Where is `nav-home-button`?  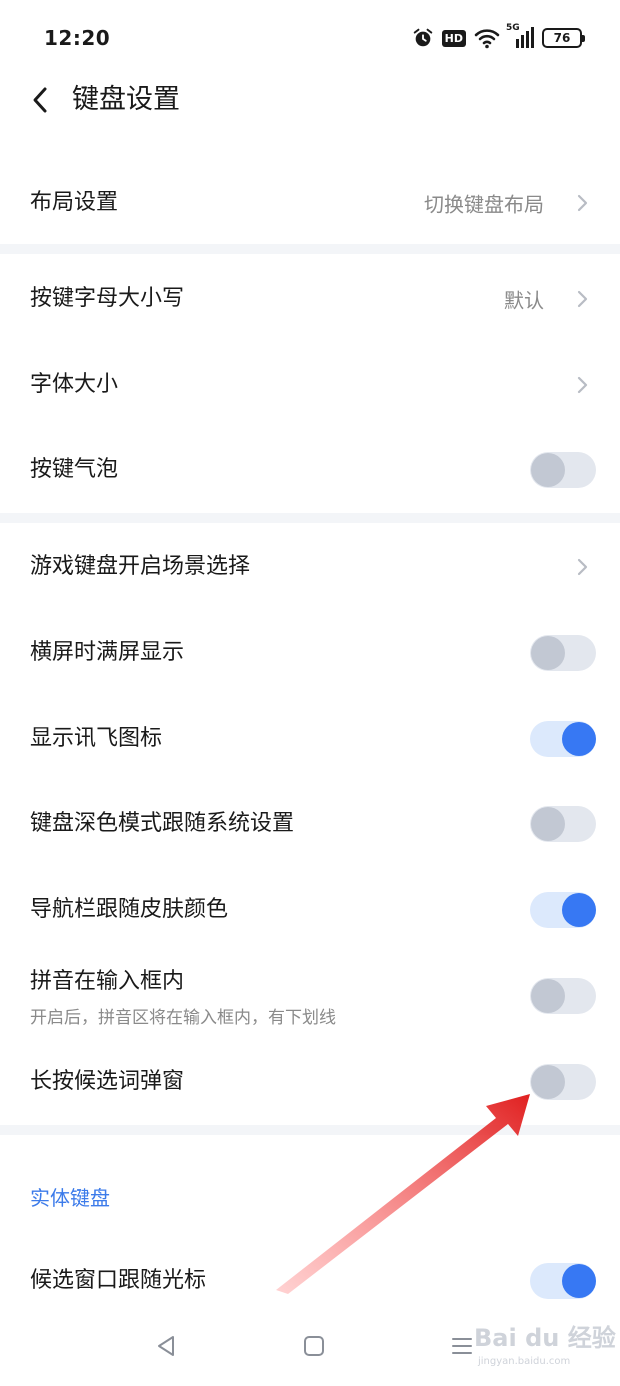 nav-home-button is located at coordinates (314, 1346).